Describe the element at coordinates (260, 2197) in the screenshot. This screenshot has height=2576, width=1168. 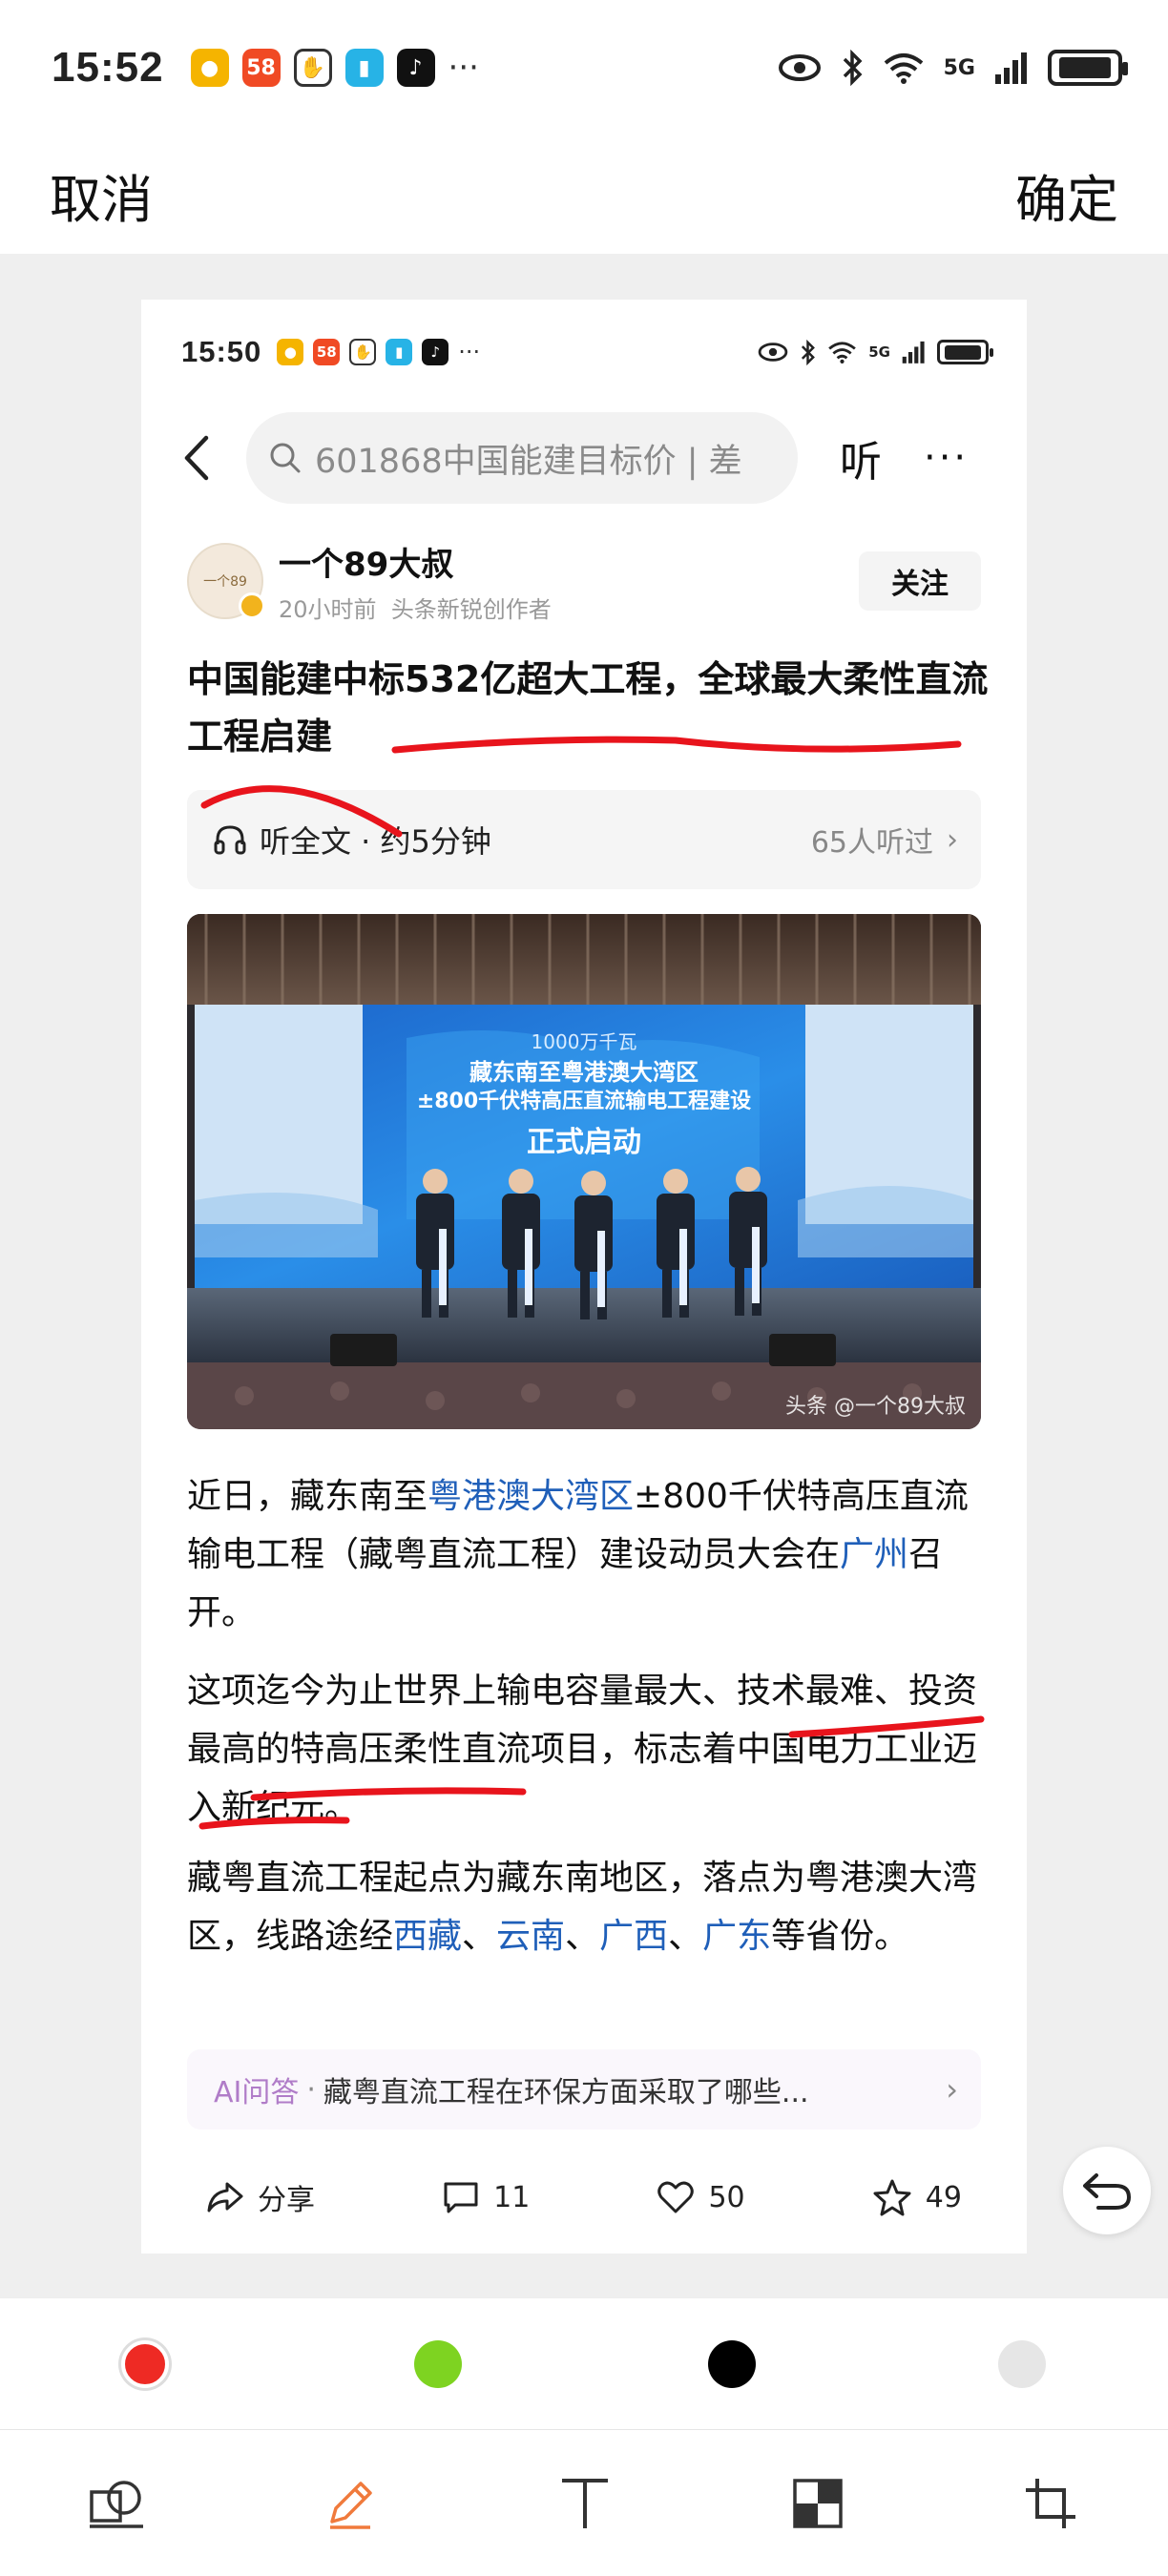
I see `share-button: 分享` at that location.